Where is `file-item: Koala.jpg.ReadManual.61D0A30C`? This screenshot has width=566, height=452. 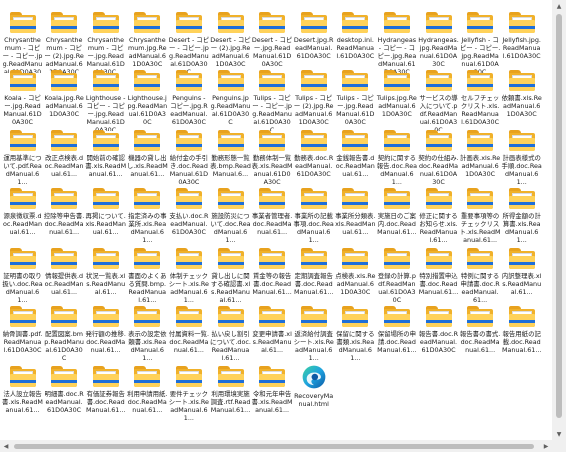 file-item: Koala.jpg.ReadManual.61D0A30C is located at coordinates (64, 100).